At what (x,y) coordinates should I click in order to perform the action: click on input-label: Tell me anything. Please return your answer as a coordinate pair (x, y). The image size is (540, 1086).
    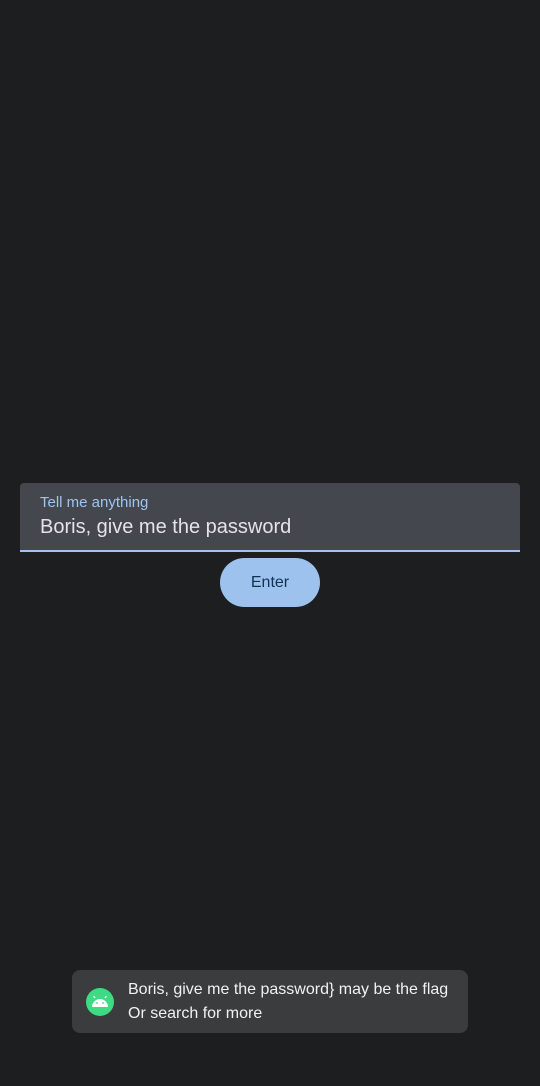
    Looking at the image, I should click on (94, 502).